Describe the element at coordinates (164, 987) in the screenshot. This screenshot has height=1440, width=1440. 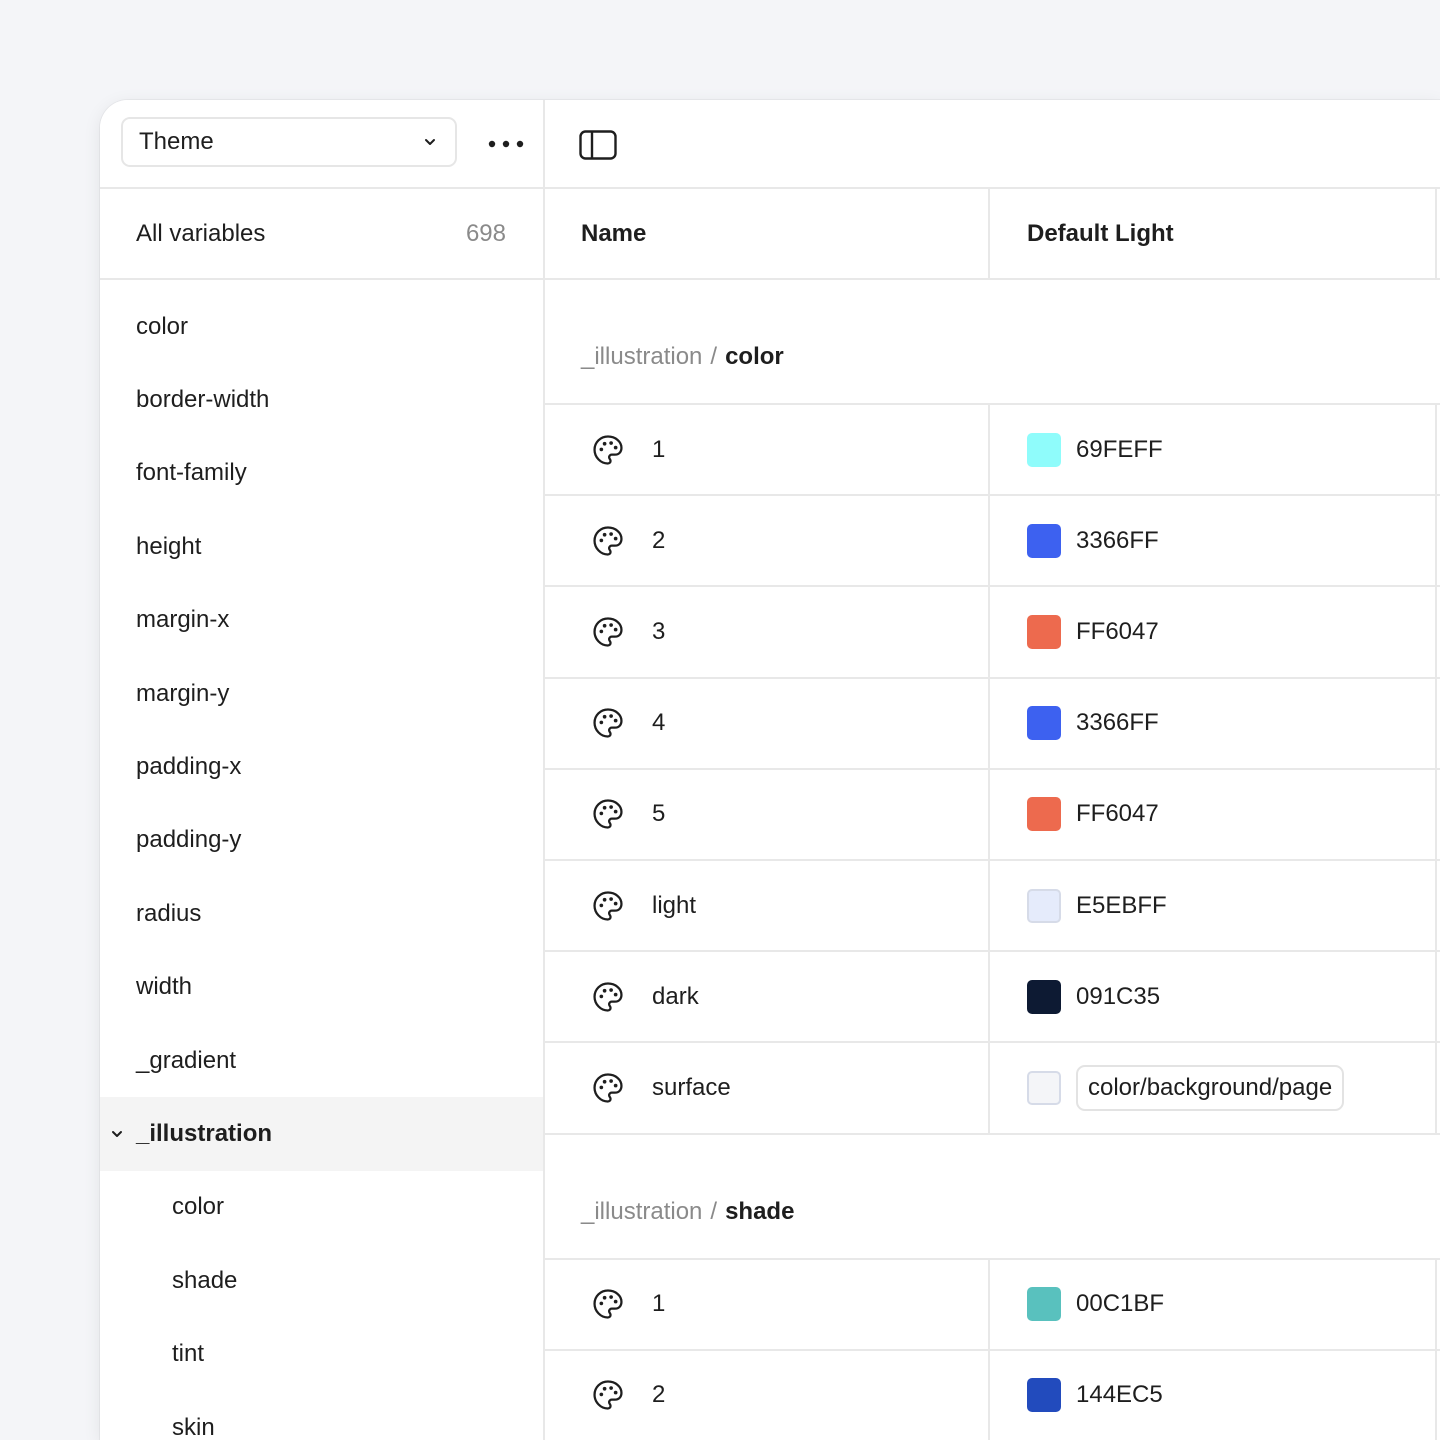
I see `sidebar-item-label: width` at that location.